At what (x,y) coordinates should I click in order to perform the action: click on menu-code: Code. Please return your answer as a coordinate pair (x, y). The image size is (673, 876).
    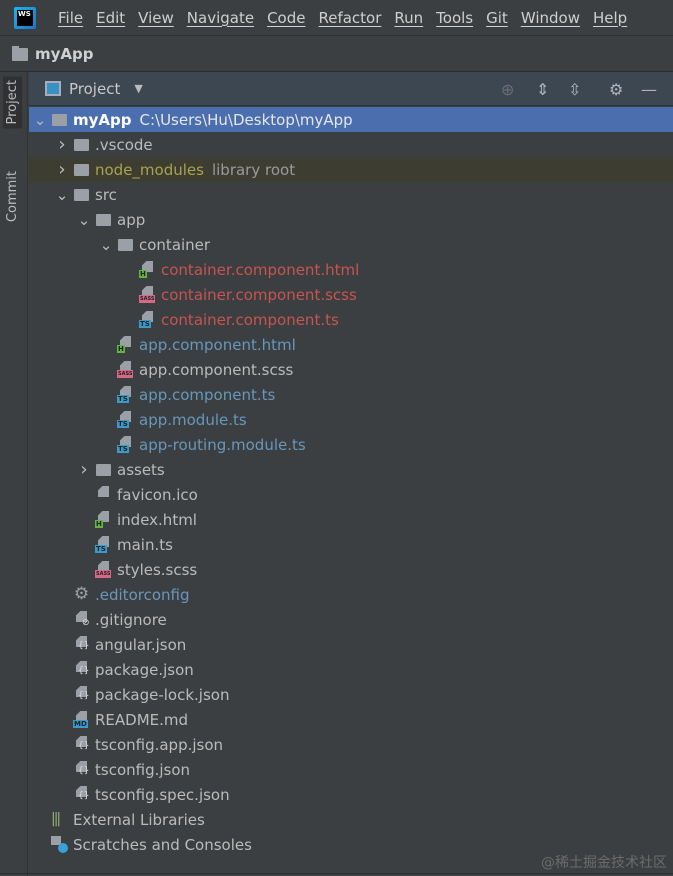
    Looking at the image, I should click on (286, 18).